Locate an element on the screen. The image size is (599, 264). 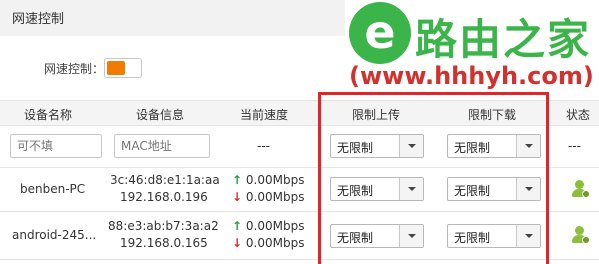
mac-address-input is located at coordinates (162, 146).